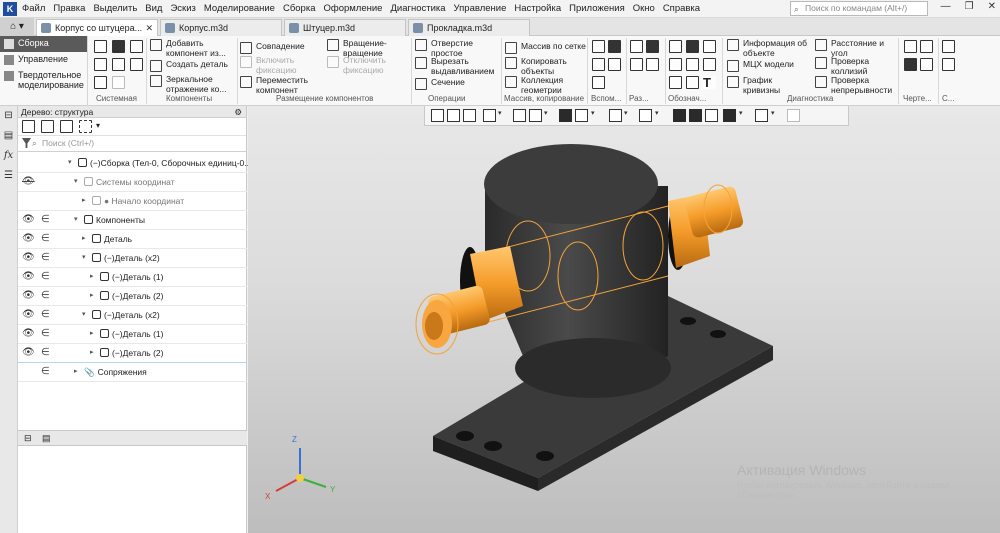 The height and width of the screenshot is (533, 1000). What do you see at coordinates (761, 115) in the screenshot?
I see `layers-view-icon` at bounding box center [761, 115].